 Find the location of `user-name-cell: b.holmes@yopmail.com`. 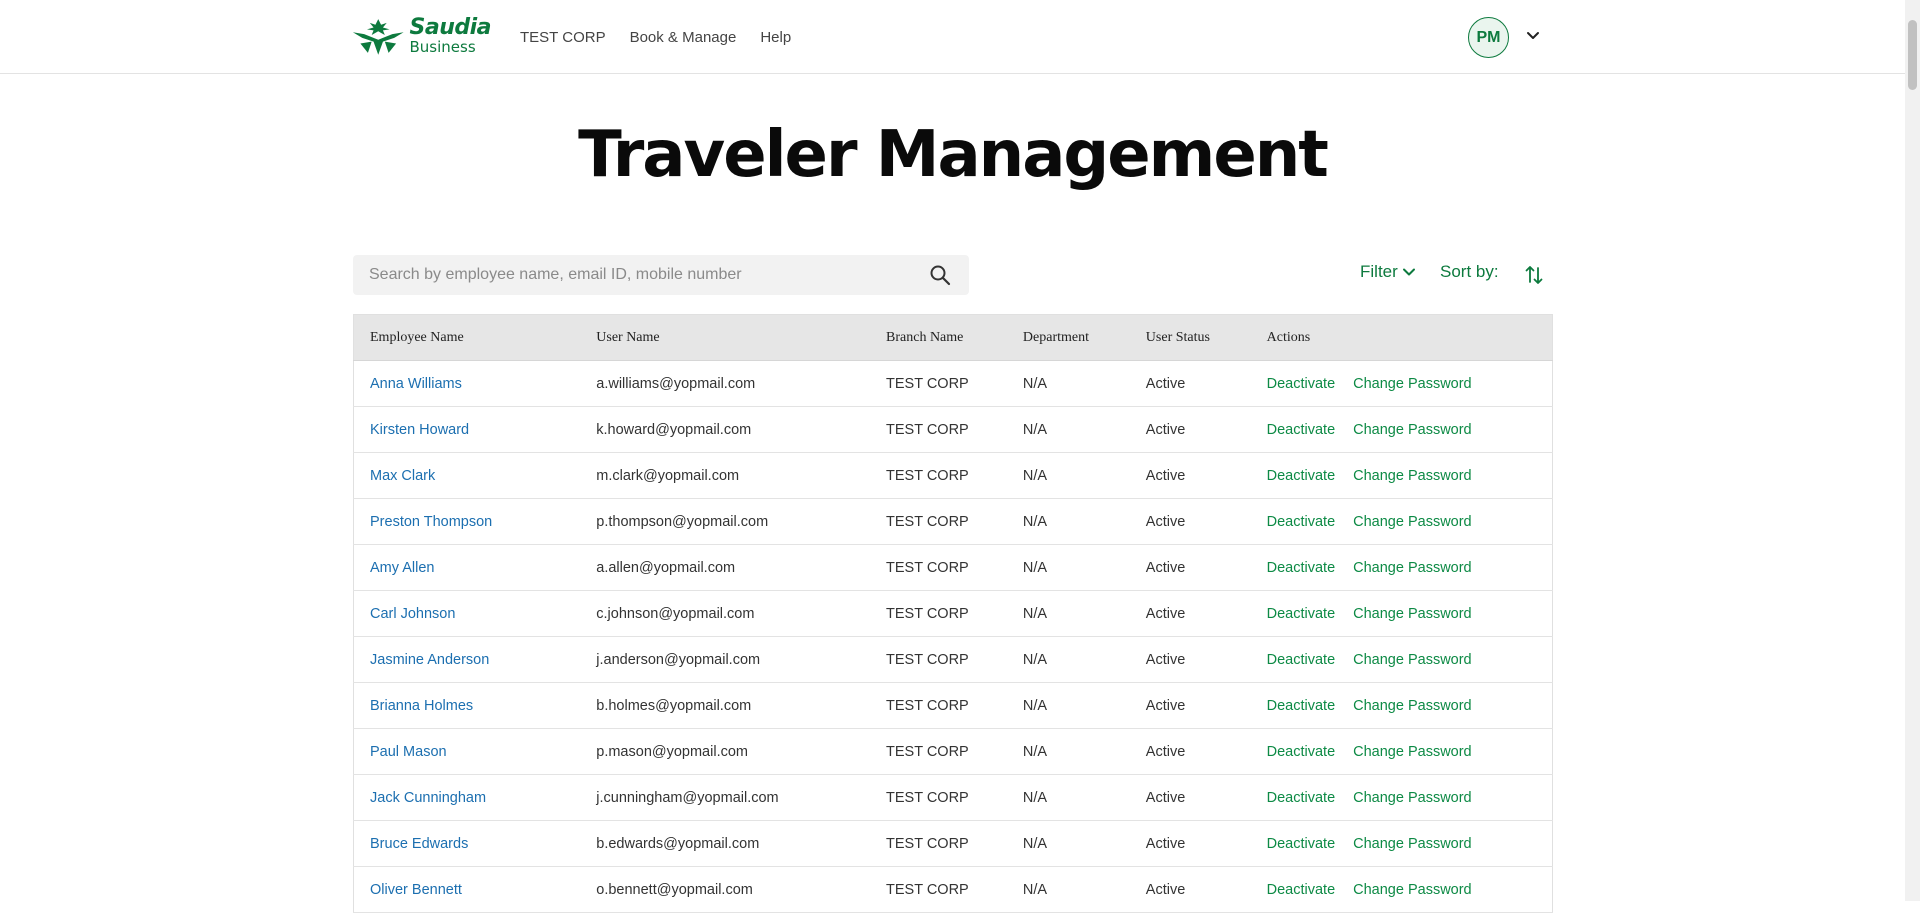

user-name-cell: b.holmes@yopmail.com is located at coordinates (725, 705).